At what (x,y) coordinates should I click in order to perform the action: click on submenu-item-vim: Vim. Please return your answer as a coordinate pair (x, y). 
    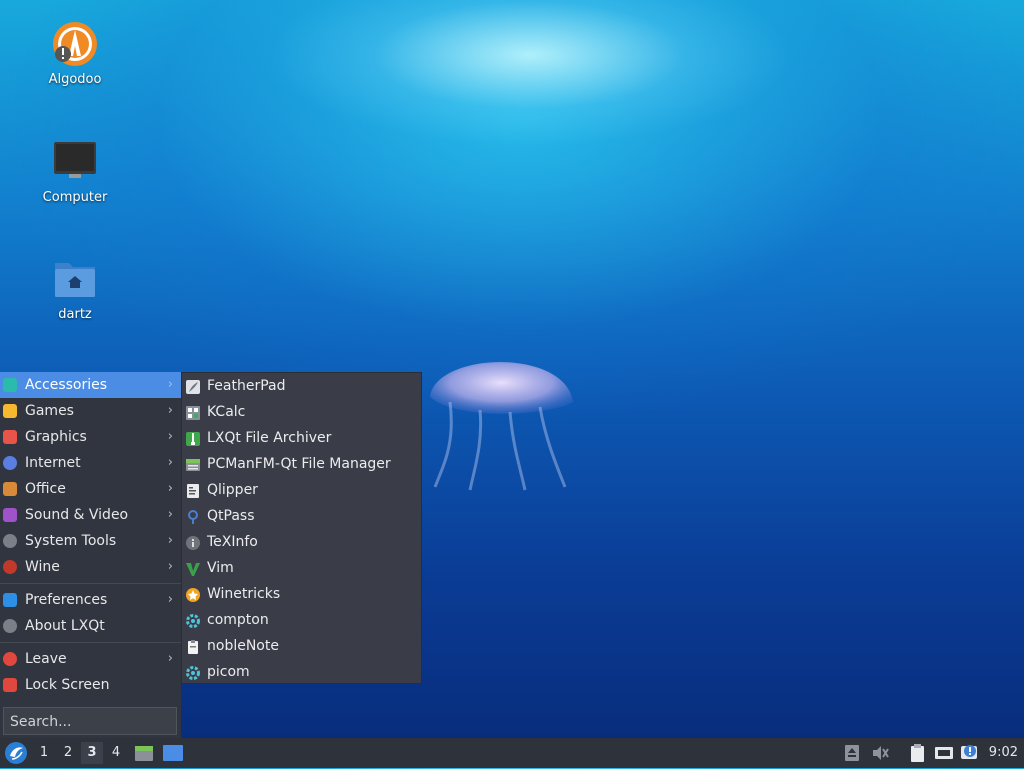
    Looking at the image, I should click on (301, 568).